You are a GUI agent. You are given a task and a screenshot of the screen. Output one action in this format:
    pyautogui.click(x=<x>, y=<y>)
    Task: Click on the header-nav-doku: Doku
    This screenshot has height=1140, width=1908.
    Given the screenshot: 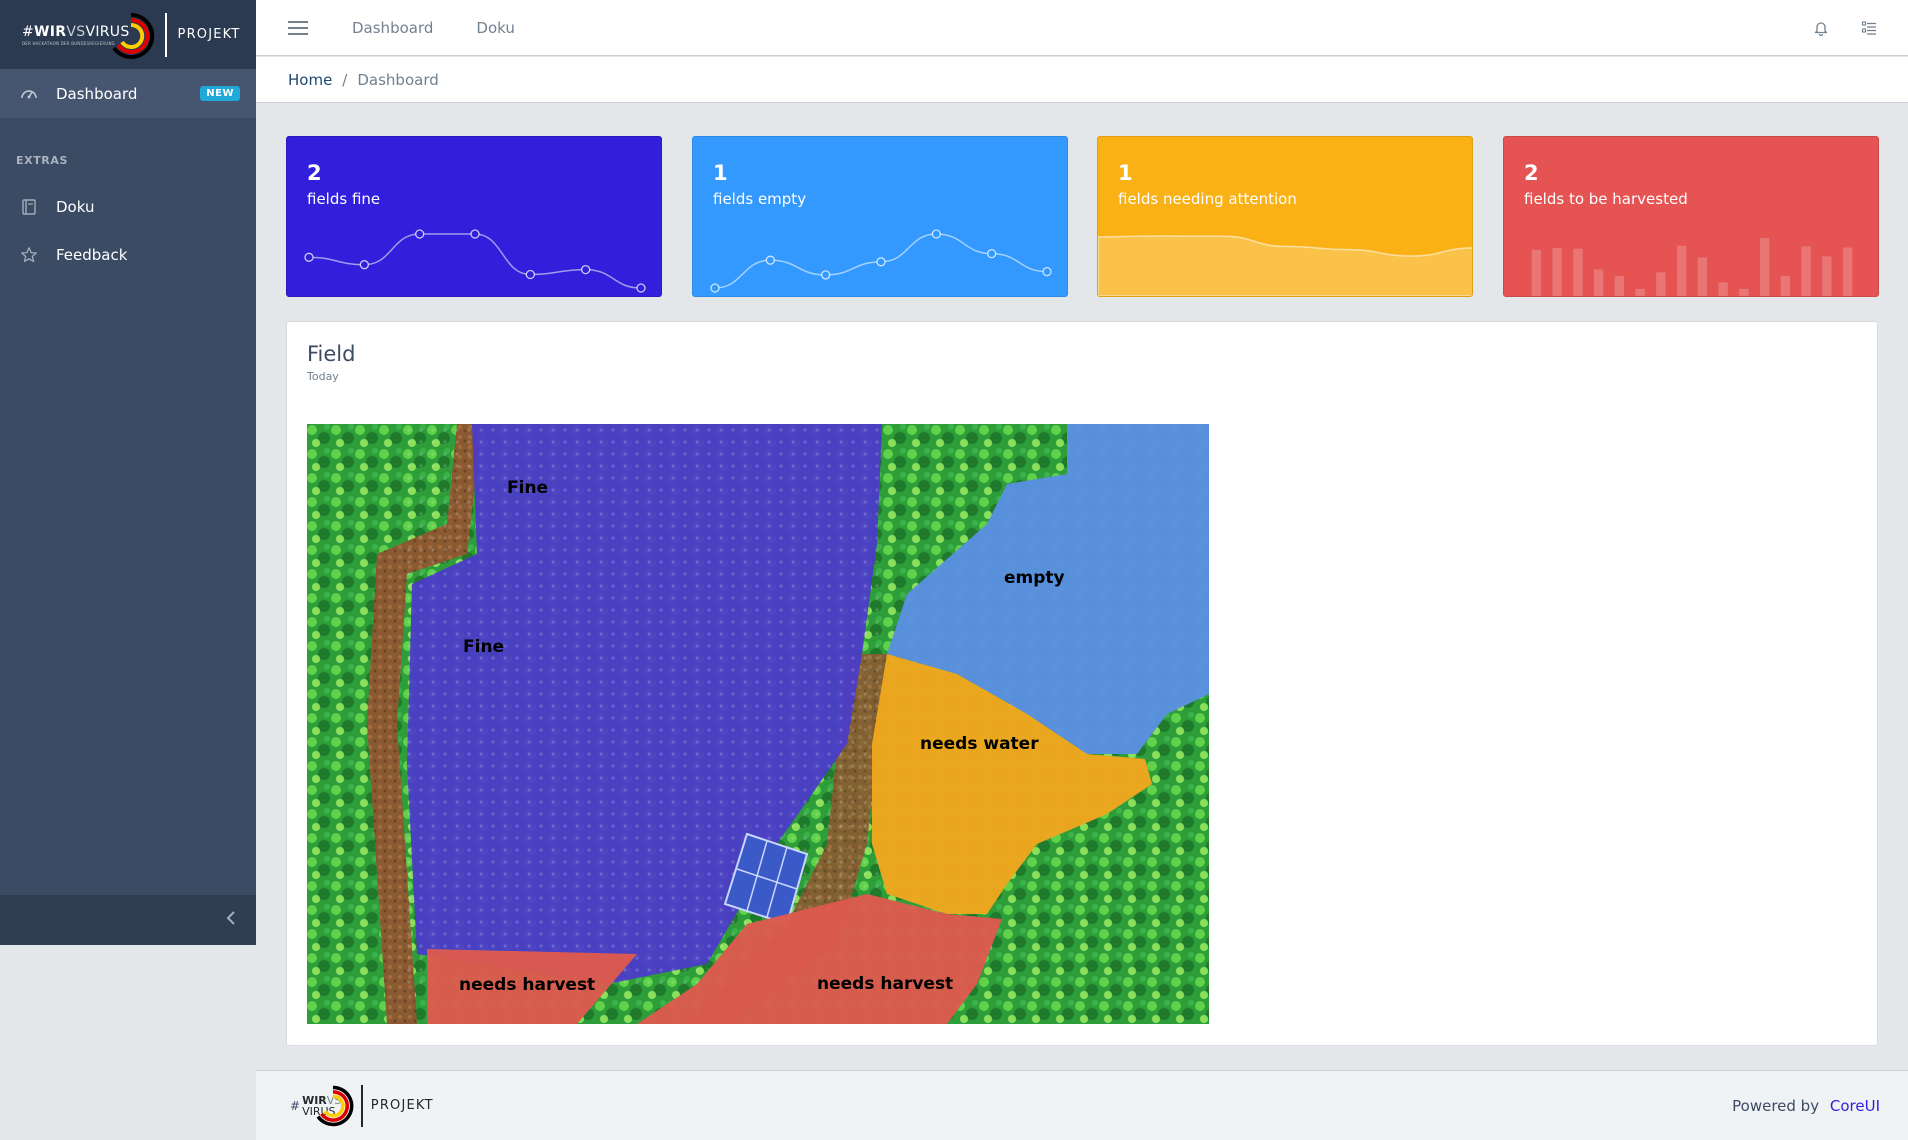 What is the action you would take?
    pyautogui.click(x=495, y=28)
    